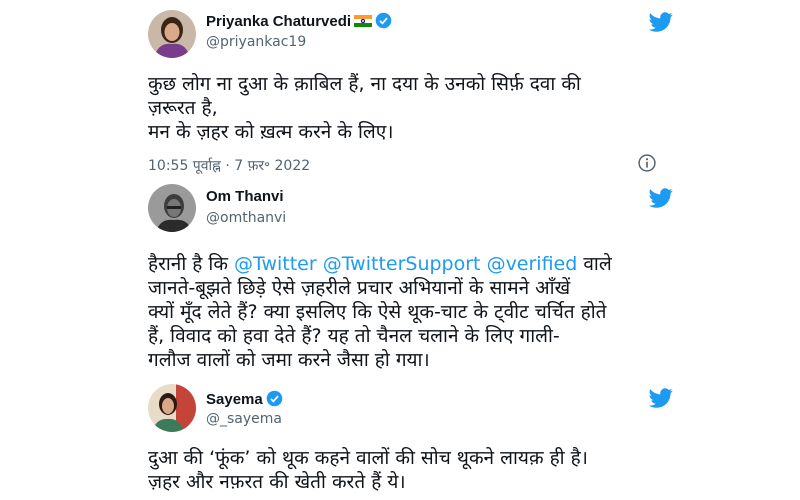 The width and height of the screenshot is (800, 500). I want to click on text-segment: वाले, so click(597, 264).